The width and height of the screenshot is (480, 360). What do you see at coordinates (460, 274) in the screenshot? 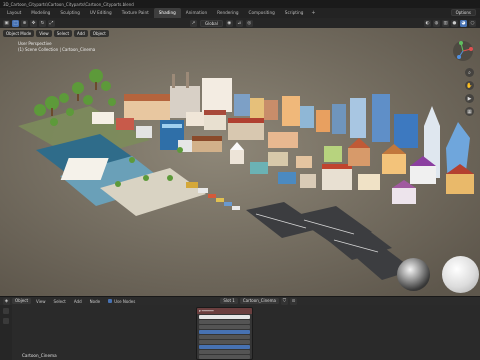
I see `diffuse-preview-ball` at bounding box center [460, 274].